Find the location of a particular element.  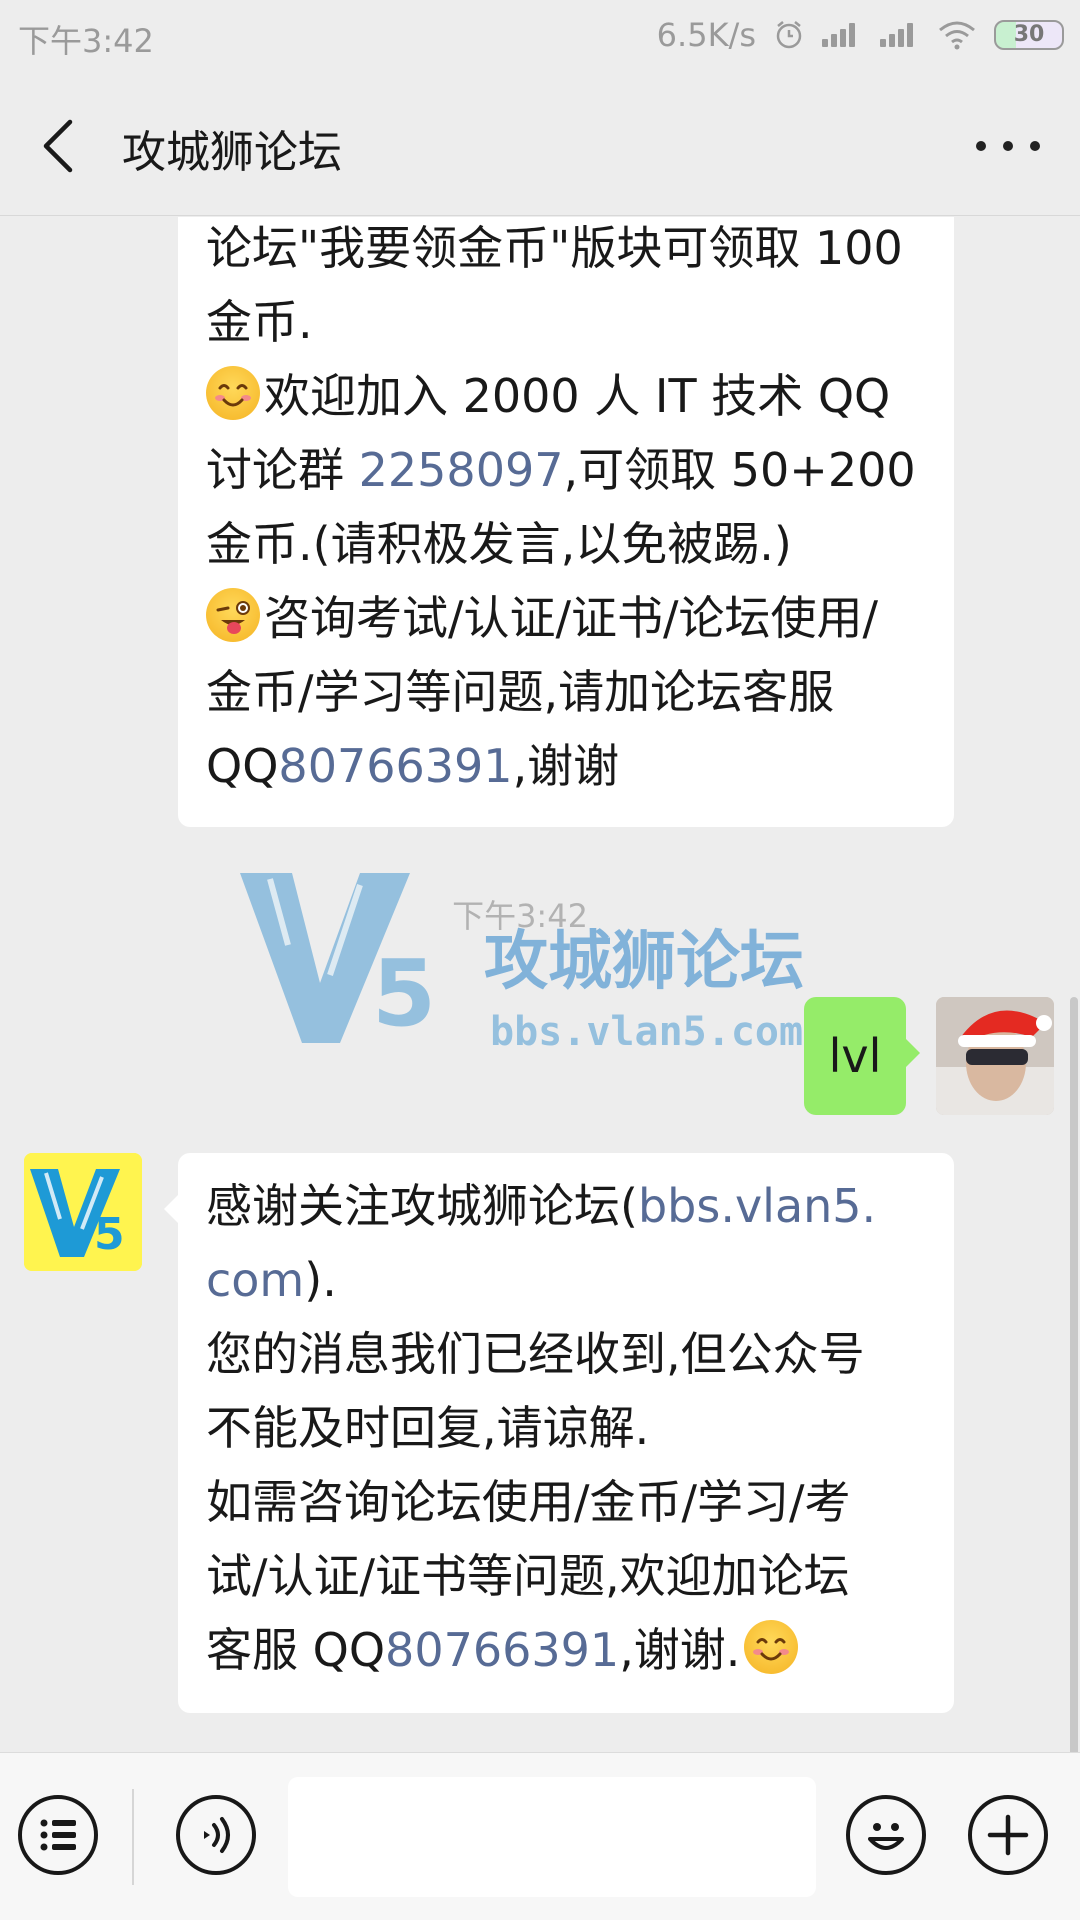

page-title: 攻城狮论坛 is located at coordinates (232, 152).